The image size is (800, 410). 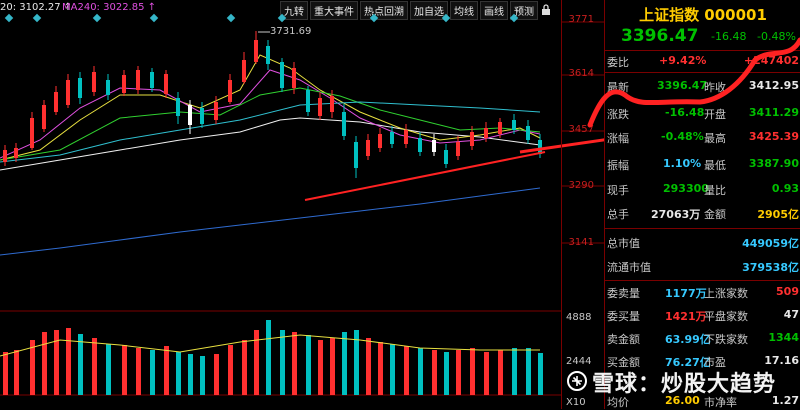 I want to click on cap-row: 流通市值 379538亿, so click(x=702, y=266).